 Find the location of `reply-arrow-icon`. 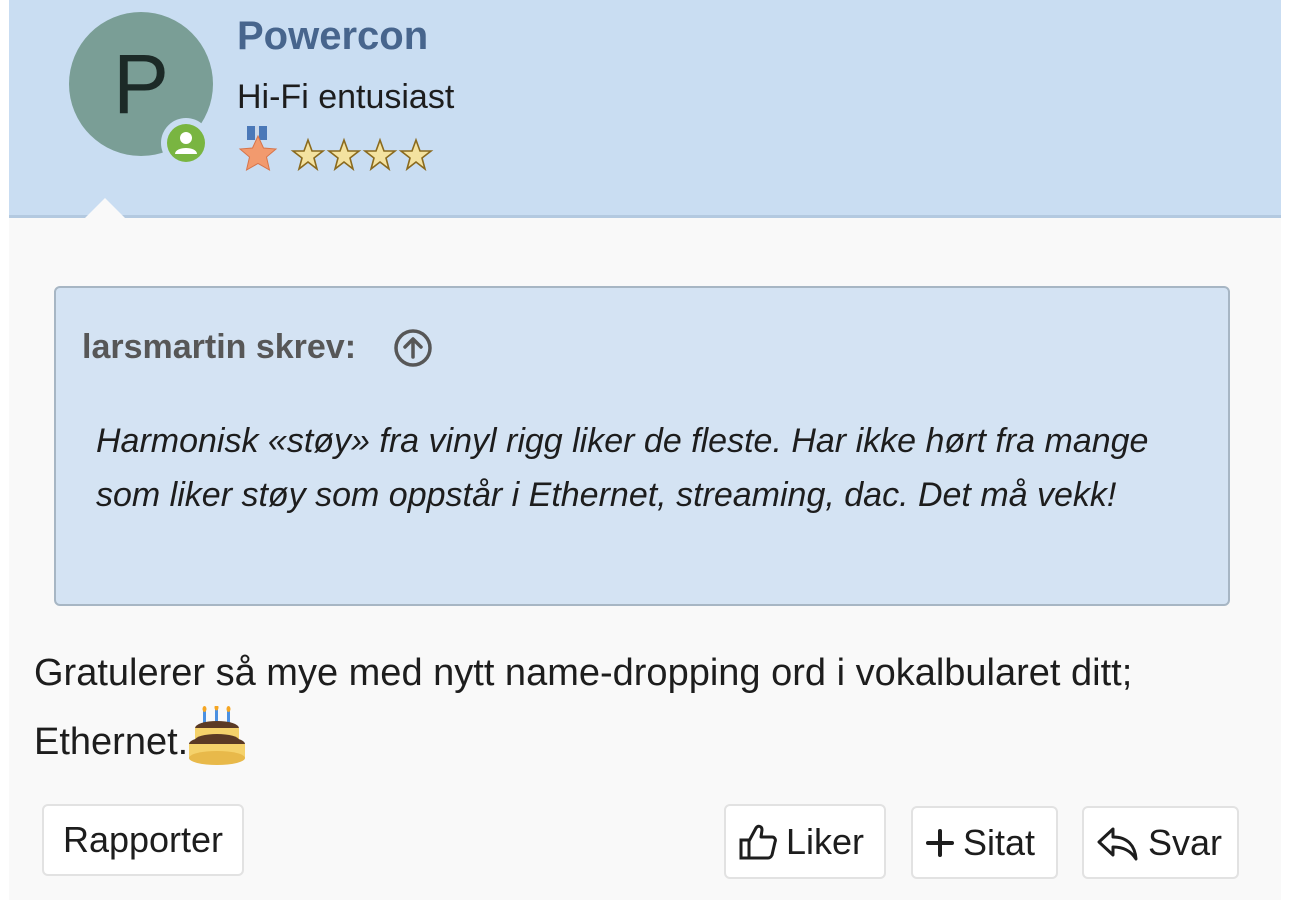

reply-arrow-icon is located at coordinates (1117, 843).